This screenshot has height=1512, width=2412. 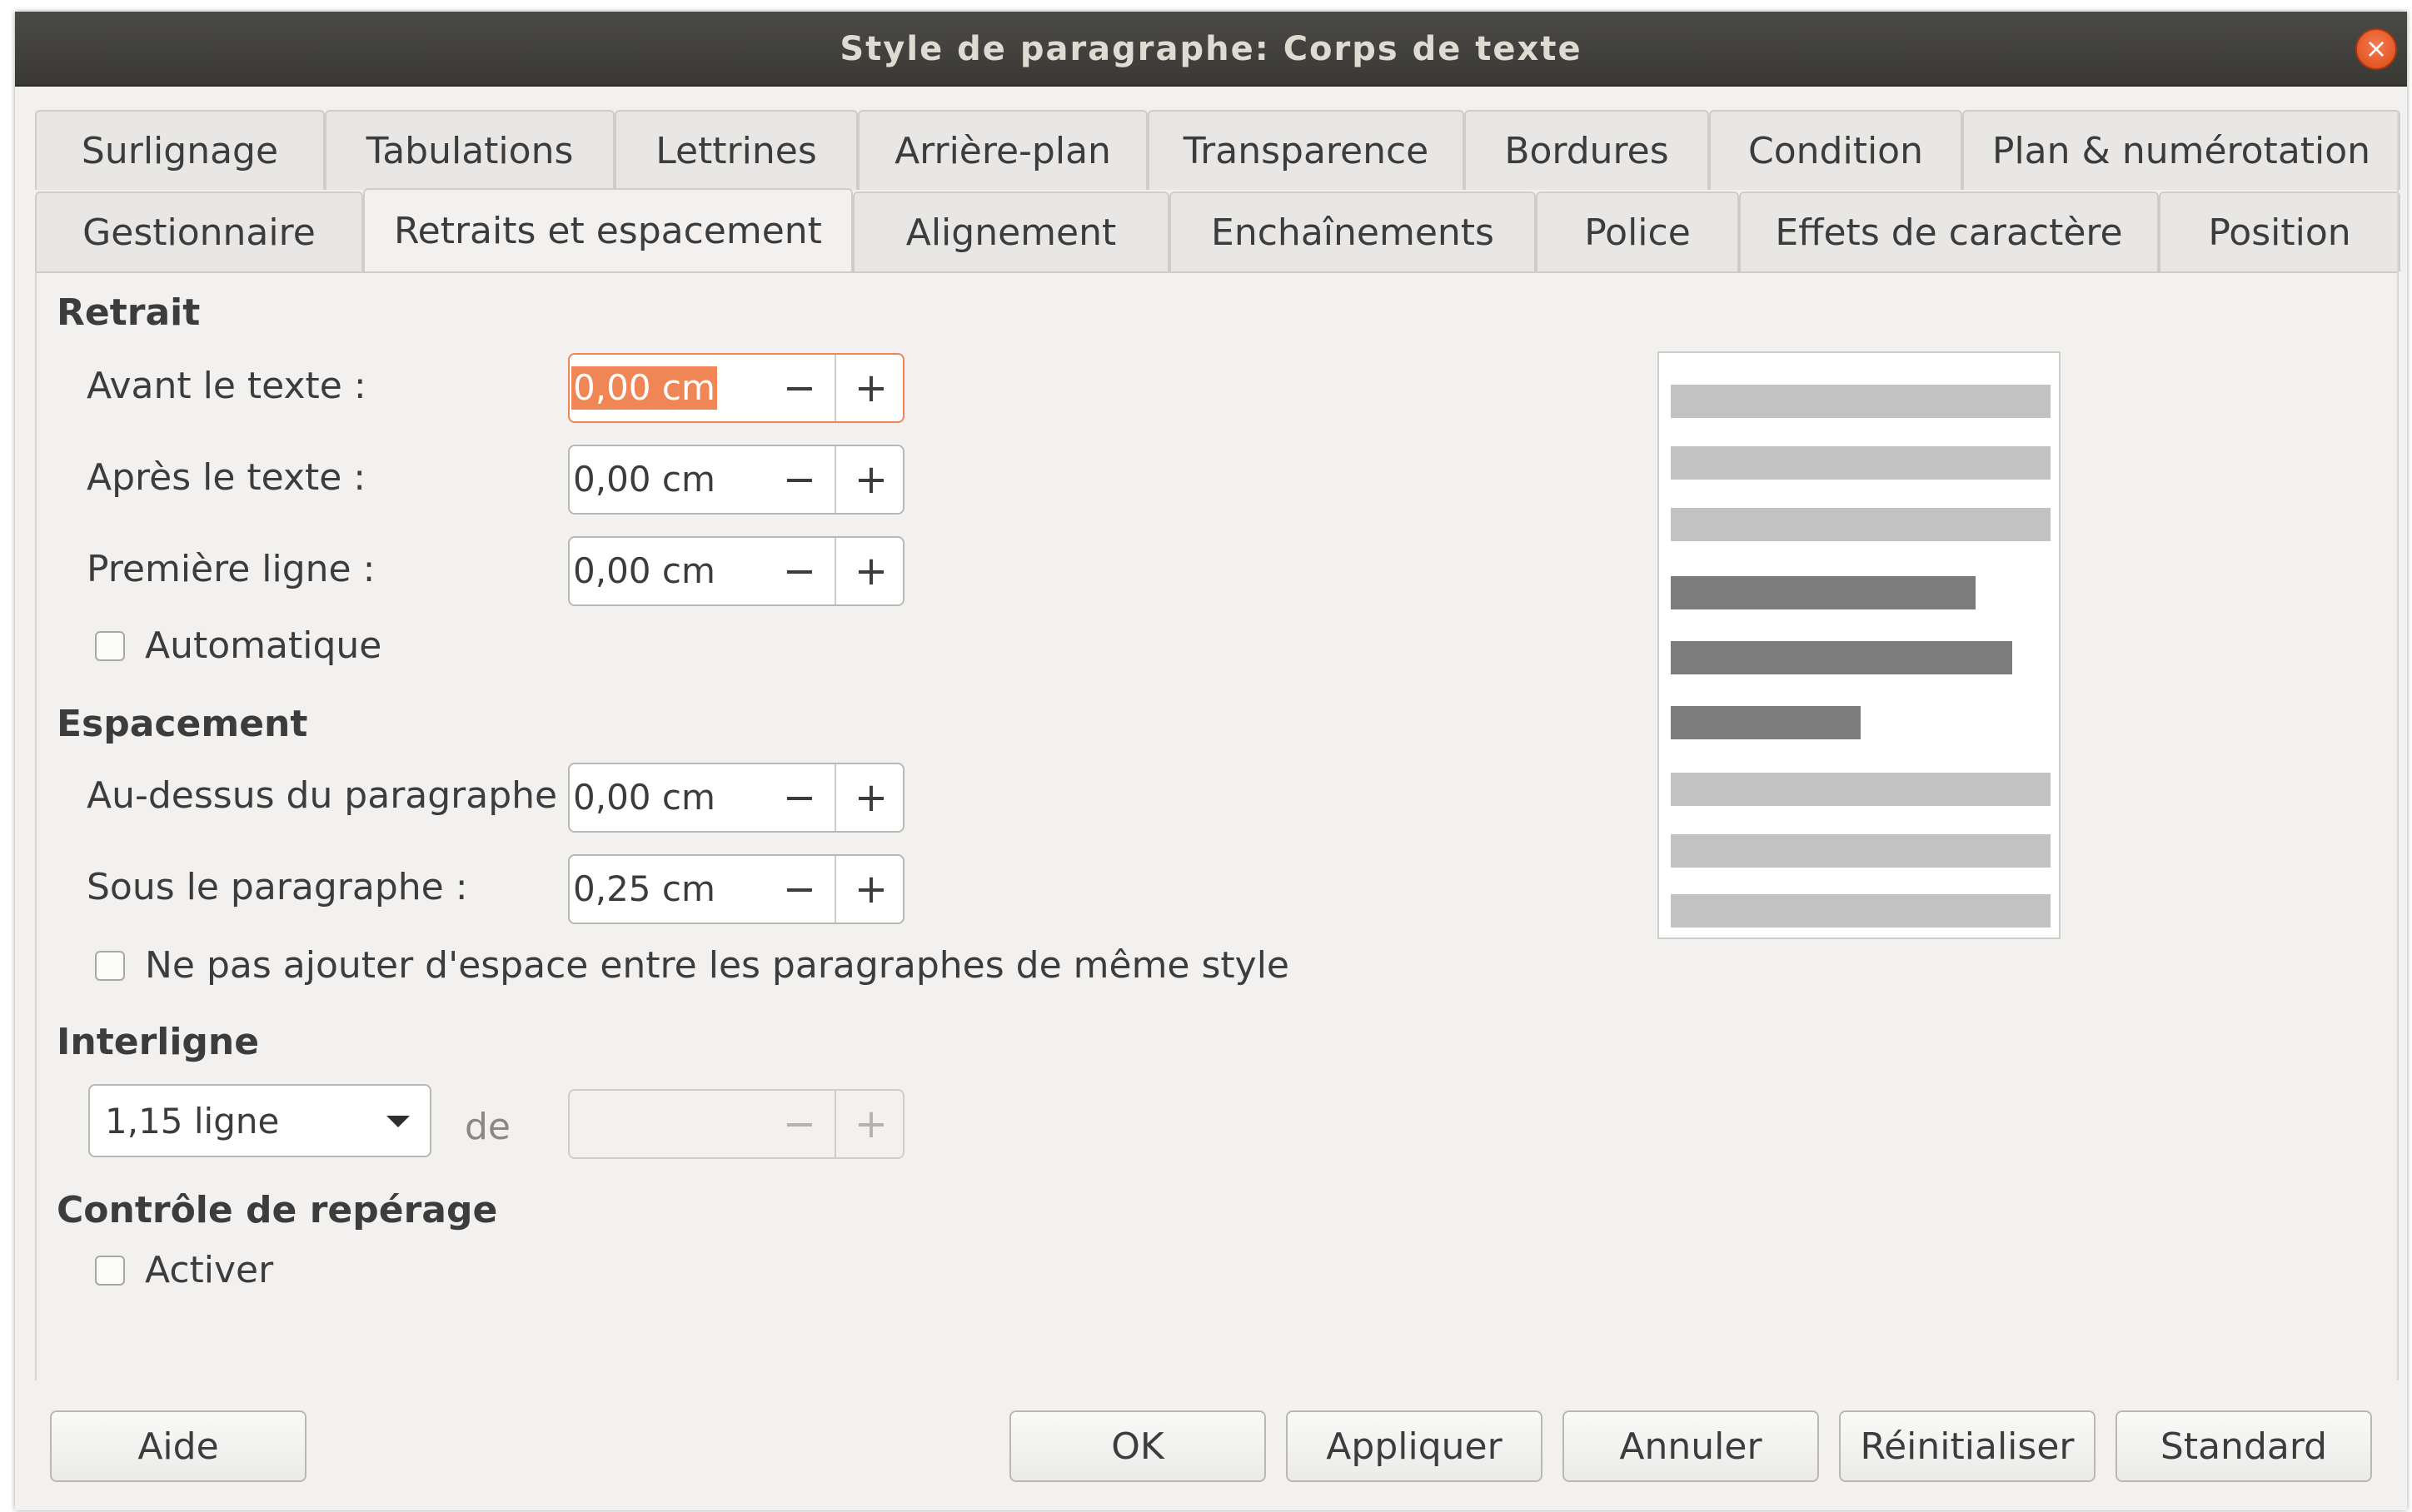 I want to click on automatique-label: Automatique, so click(x=263, y=646).